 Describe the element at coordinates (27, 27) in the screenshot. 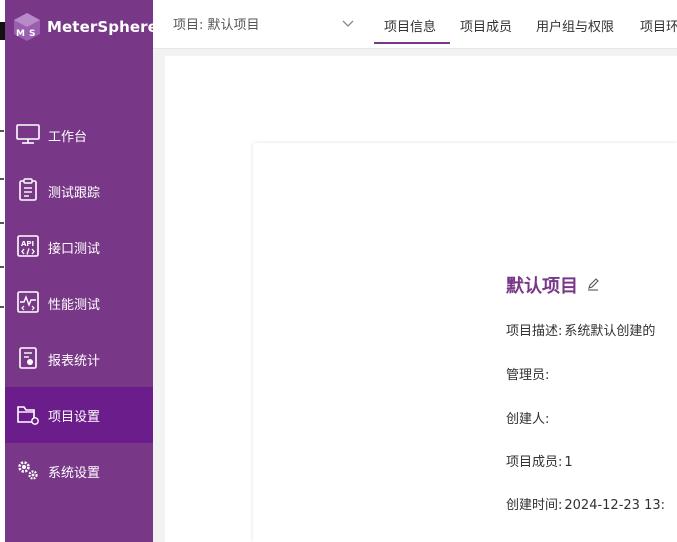

I see `metersphere-logo-icon: M S` at that location.